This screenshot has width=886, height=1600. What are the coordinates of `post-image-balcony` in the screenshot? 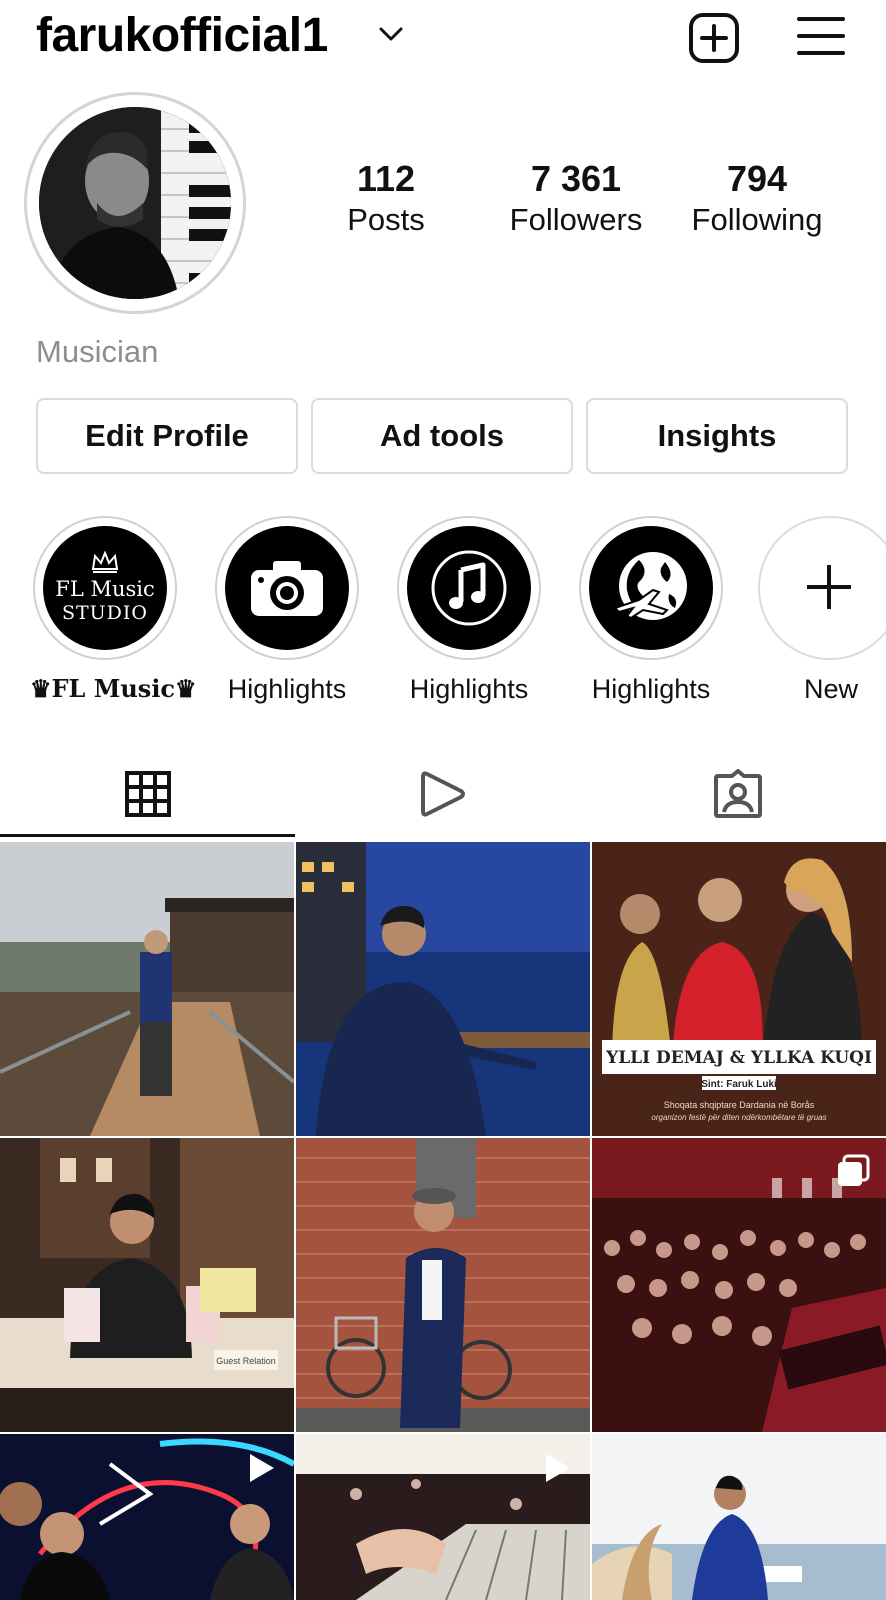 It's located at (147, 989).